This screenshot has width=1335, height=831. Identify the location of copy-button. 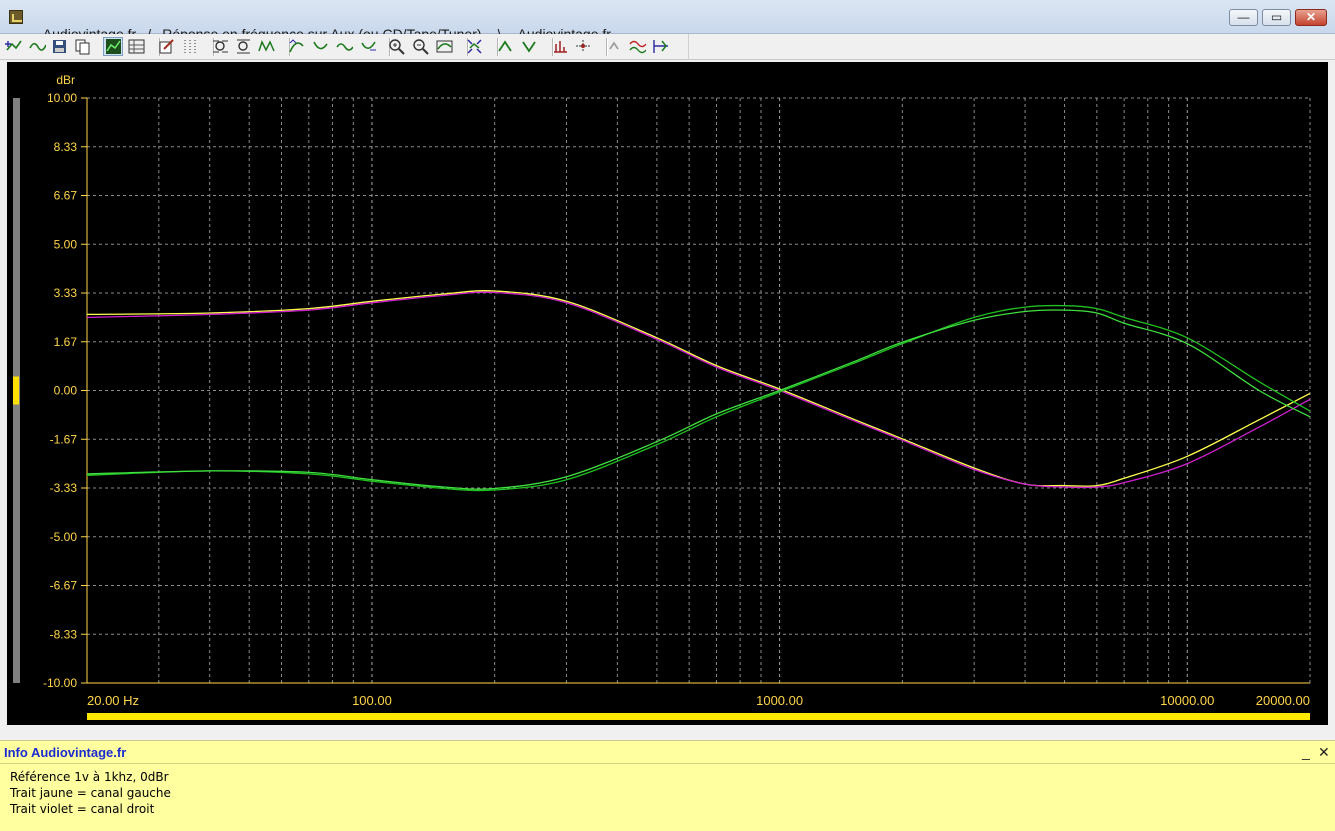
(82, 46).